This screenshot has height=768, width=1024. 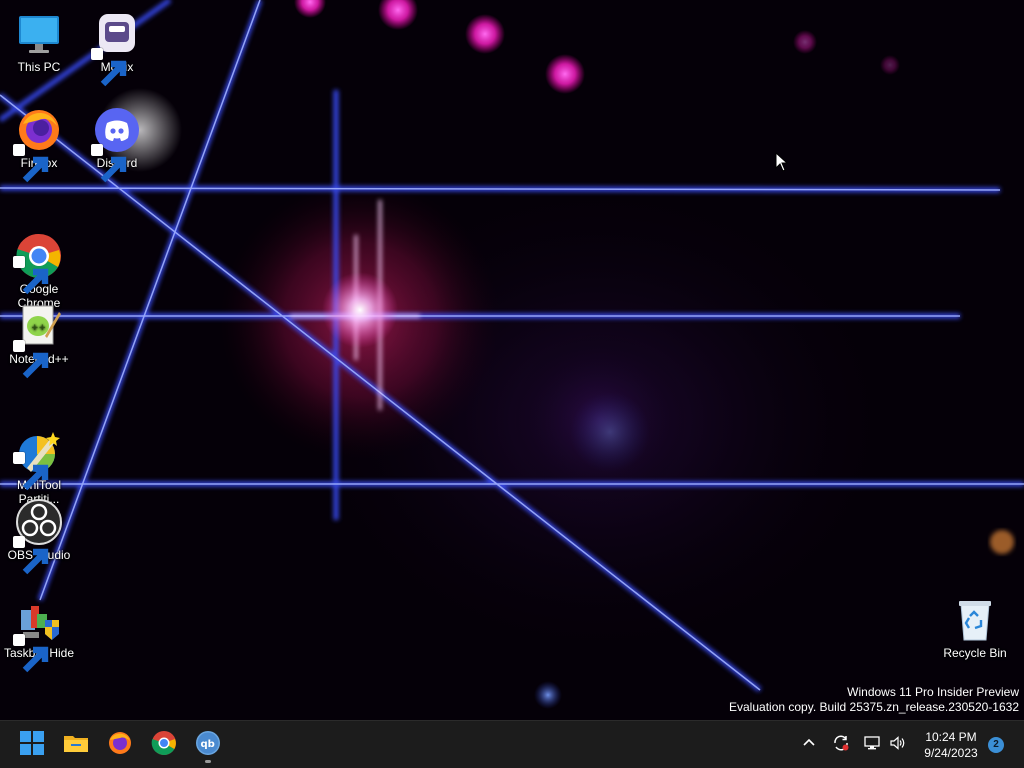 I want to click on taskbar-chrome-button, so click(x=164, y=745).